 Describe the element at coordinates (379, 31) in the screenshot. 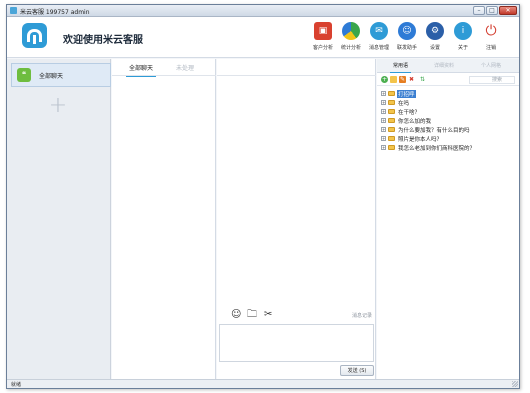

I see `message-bubble-icon: ✉` at that location.